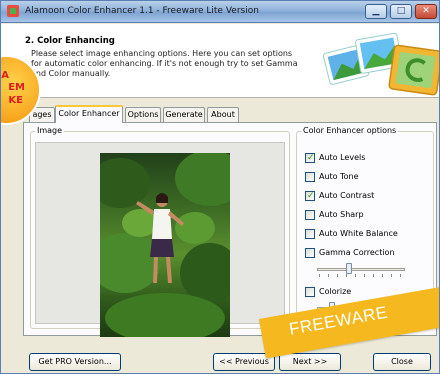 This screenshot has width=440, height=374. I want to click on minimize-button: ▁, so click(376, 11).